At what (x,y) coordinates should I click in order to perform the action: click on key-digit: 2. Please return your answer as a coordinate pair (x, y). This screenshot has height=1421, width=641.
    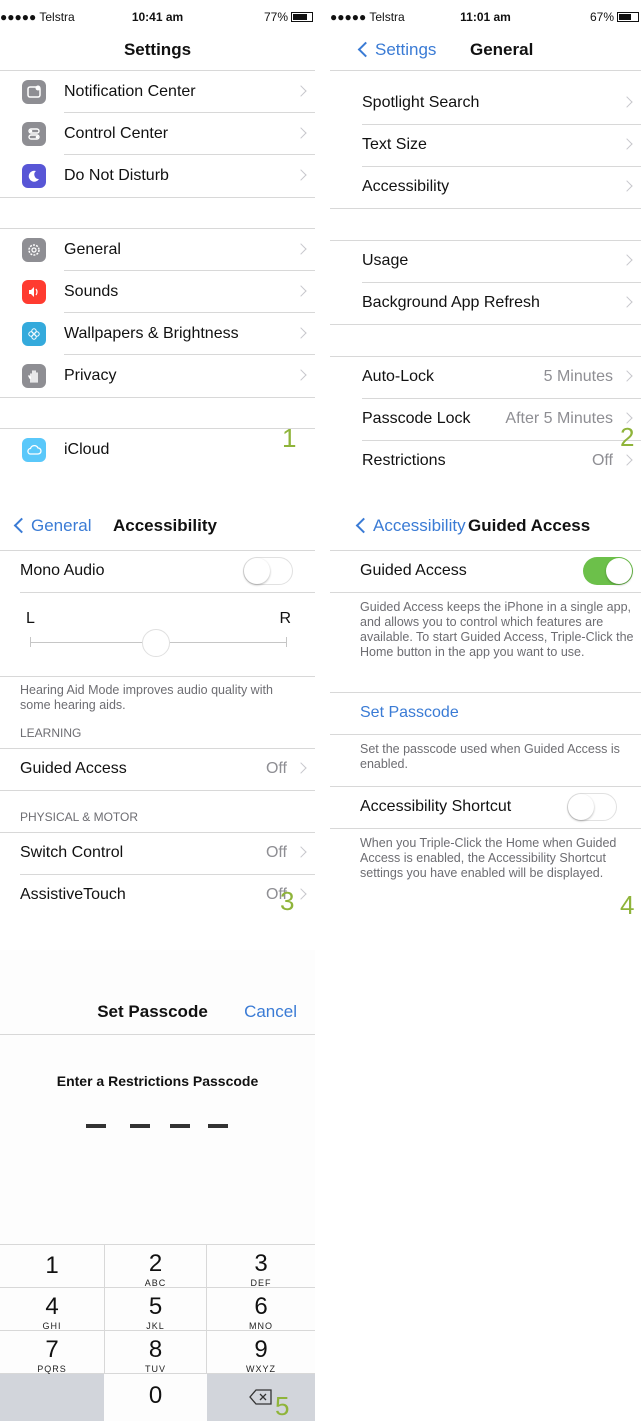
    Looking at the image, I should click on (155, 1263).